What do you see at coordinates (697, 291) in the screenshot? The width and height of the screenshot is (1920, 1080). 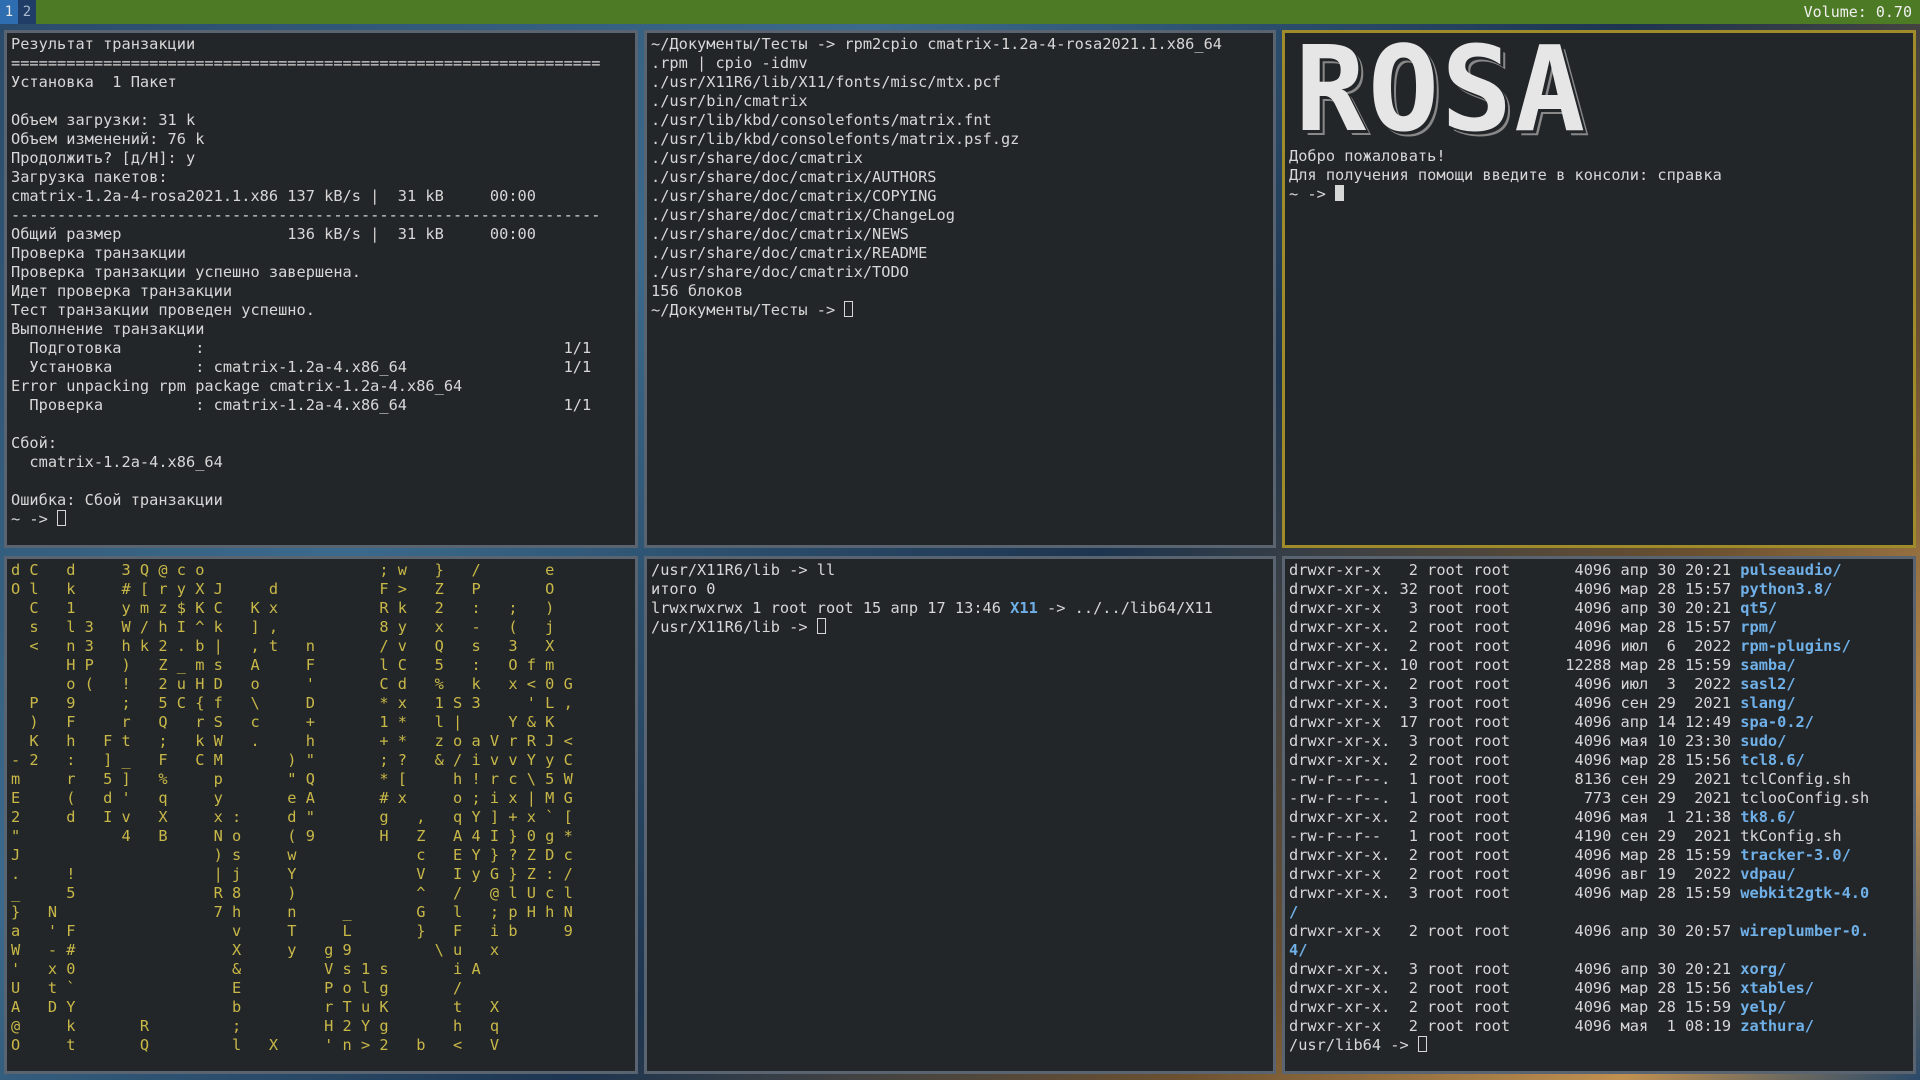 I see `output-line: 156 блоков` at bounding box center [697, 291].